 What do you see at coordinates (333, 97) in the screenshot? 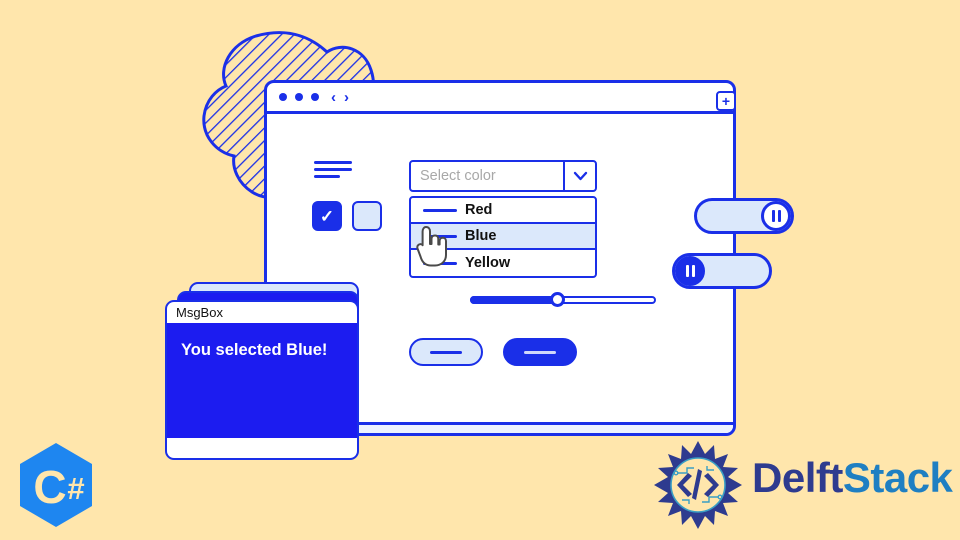
I see `chevron-left-icon: ‹` at bounding box center [333, 97].